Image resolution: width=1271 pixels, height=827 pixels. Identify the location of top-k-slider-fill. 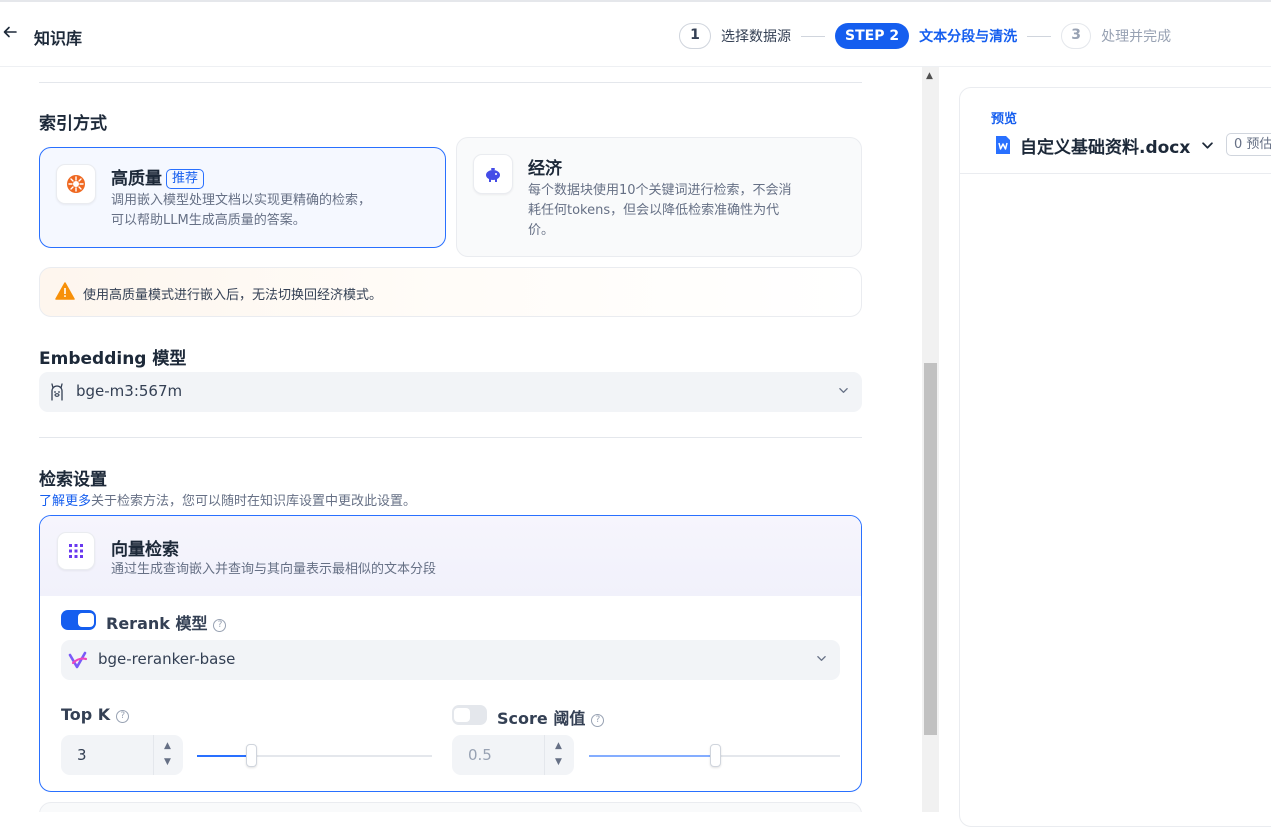
(224, 756).